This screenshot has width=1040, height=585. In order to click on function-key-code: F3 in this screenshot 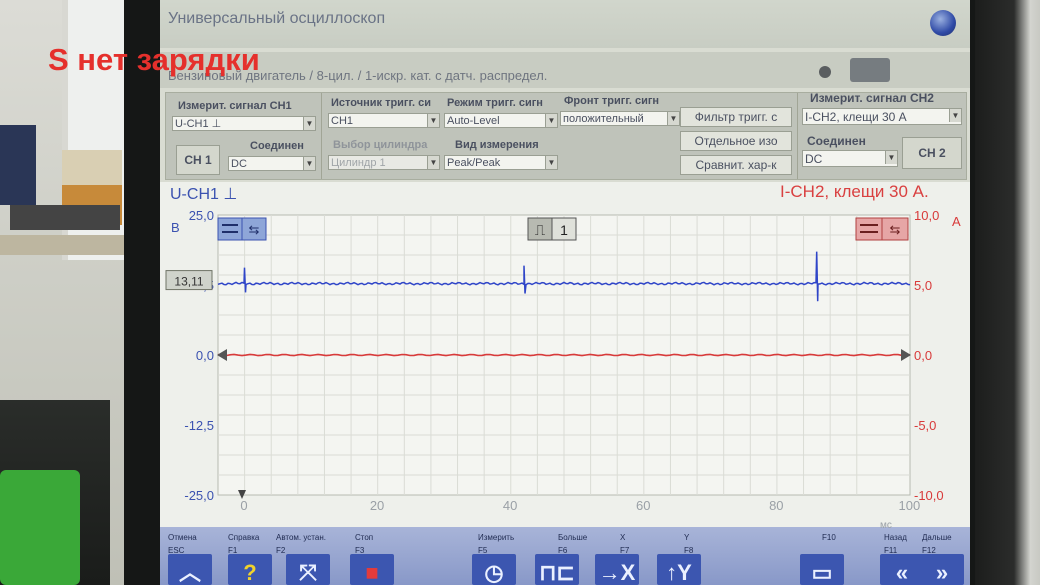, I will do `click(360, 550)`.